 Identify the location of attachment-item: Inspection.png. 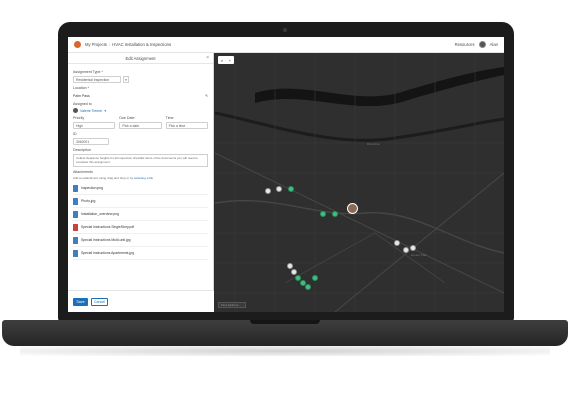
(140, 188).